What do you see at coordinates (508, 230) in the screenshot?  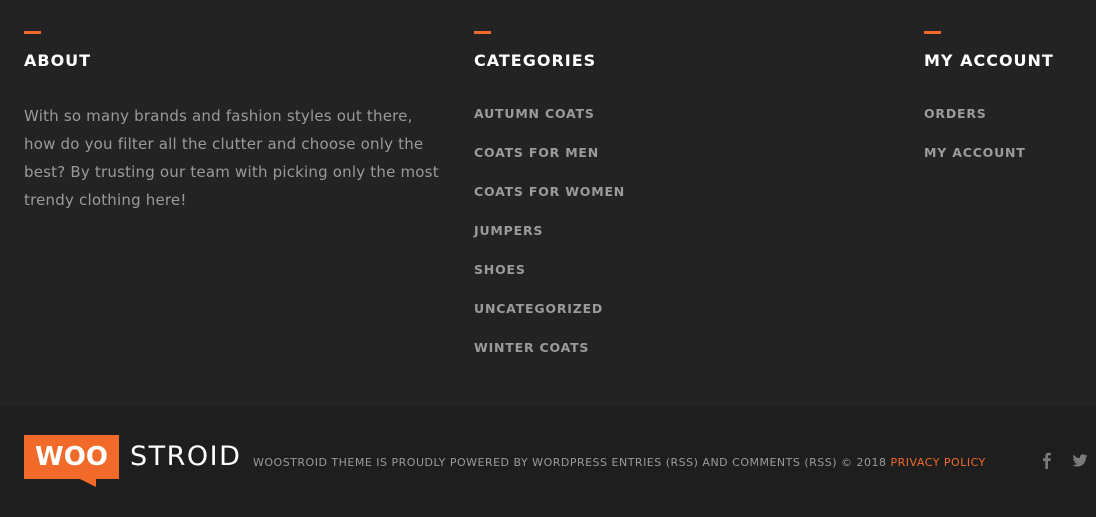 I see `category-link-jumpers: JUMPERS` at bounding box center [508, 230].